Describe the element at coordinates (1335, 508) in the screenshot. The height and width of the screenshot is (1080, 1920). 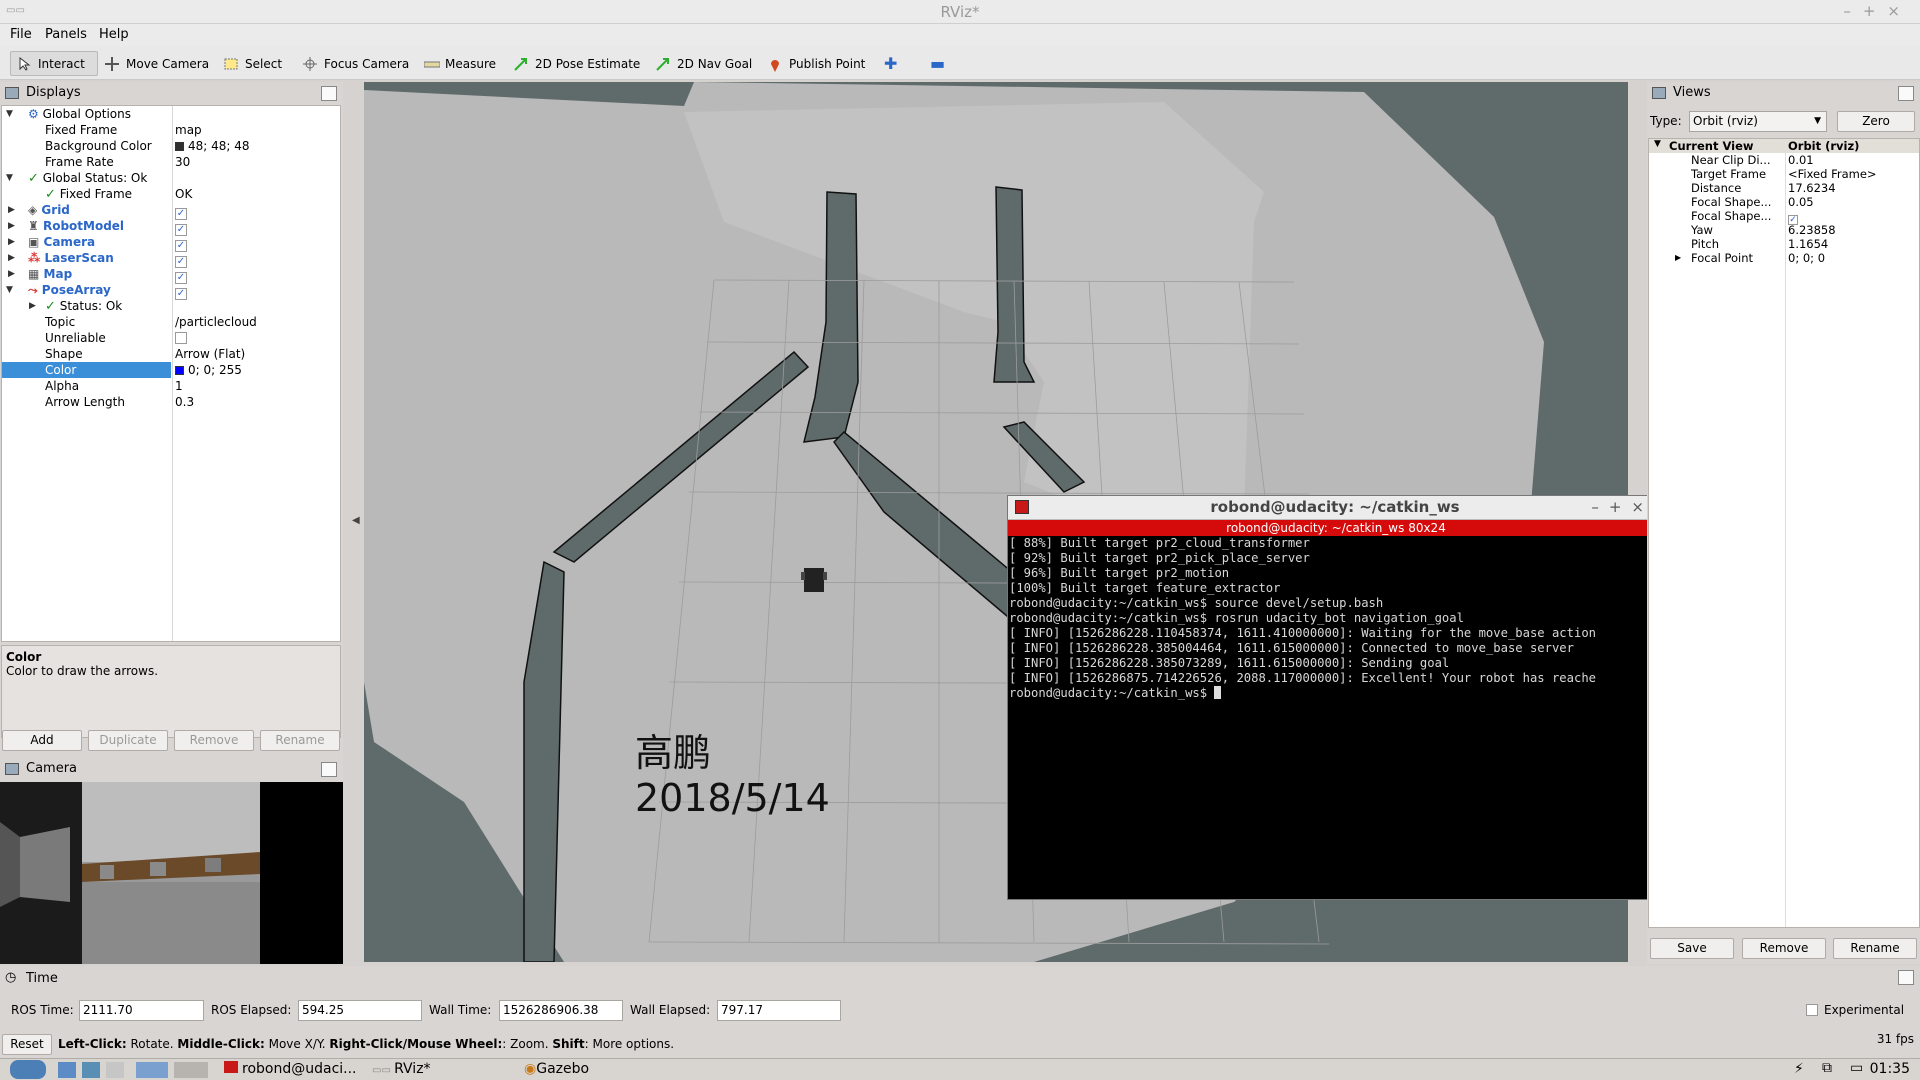
I see `terminal-titlebar: robond@udacity: ~/catkin_ws –+×` at that location.